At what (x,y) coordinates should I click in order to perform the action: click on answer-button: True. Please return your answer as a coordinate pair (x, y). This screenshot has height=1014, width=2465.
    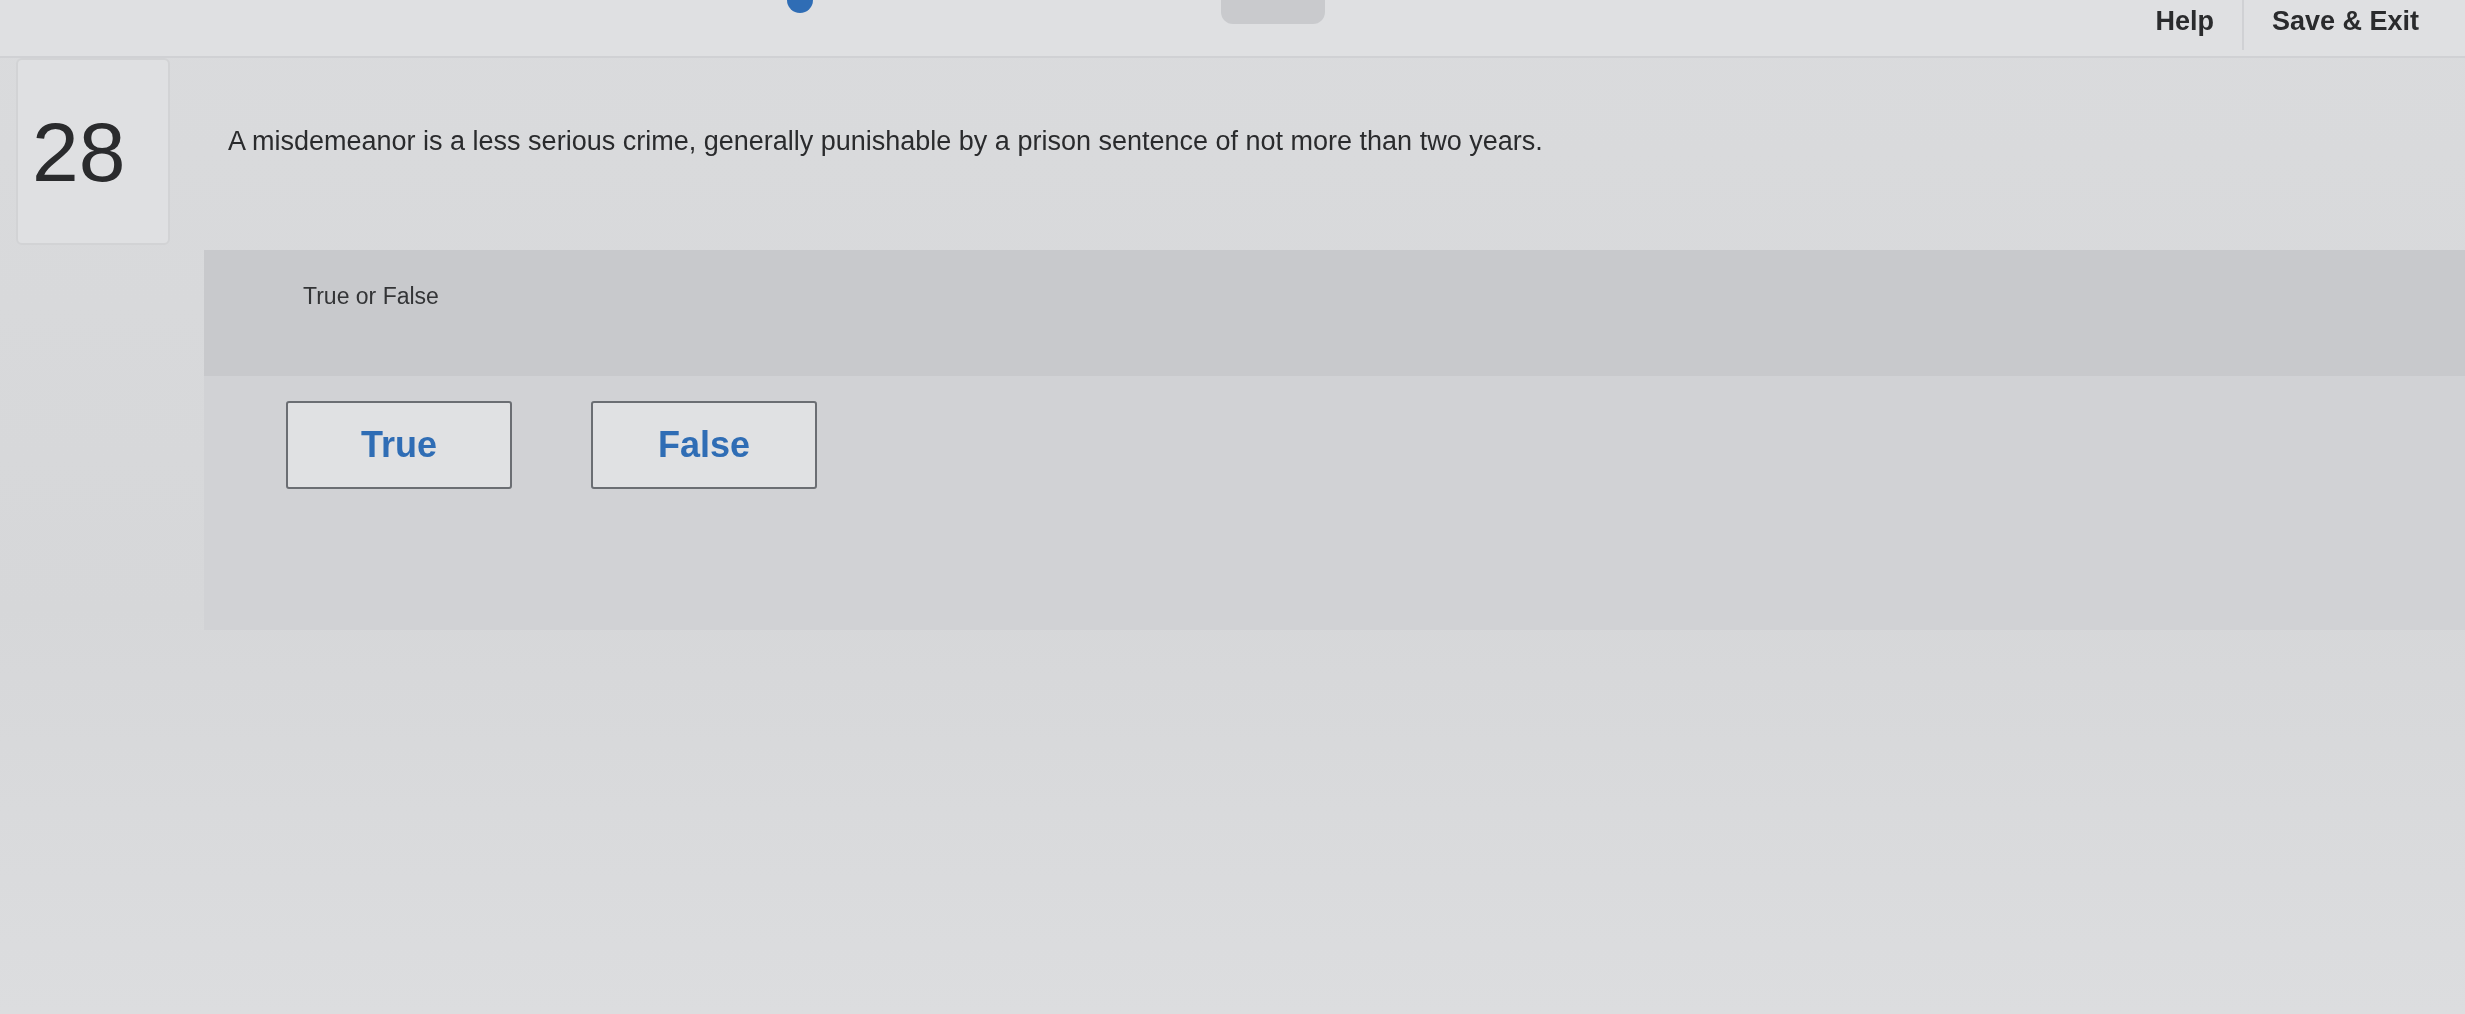
    Looking at the image, I should click on (399, 445).